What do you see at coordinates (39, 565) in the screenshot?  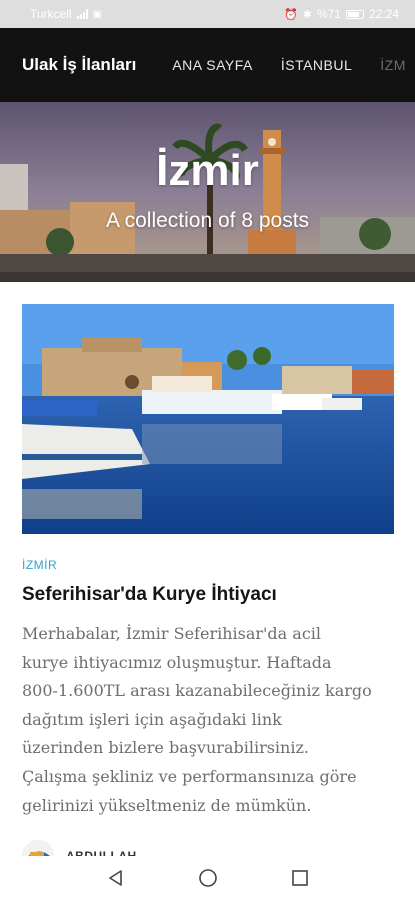 I see `post-tag: İZMİR` at bounding box center [39, 565].